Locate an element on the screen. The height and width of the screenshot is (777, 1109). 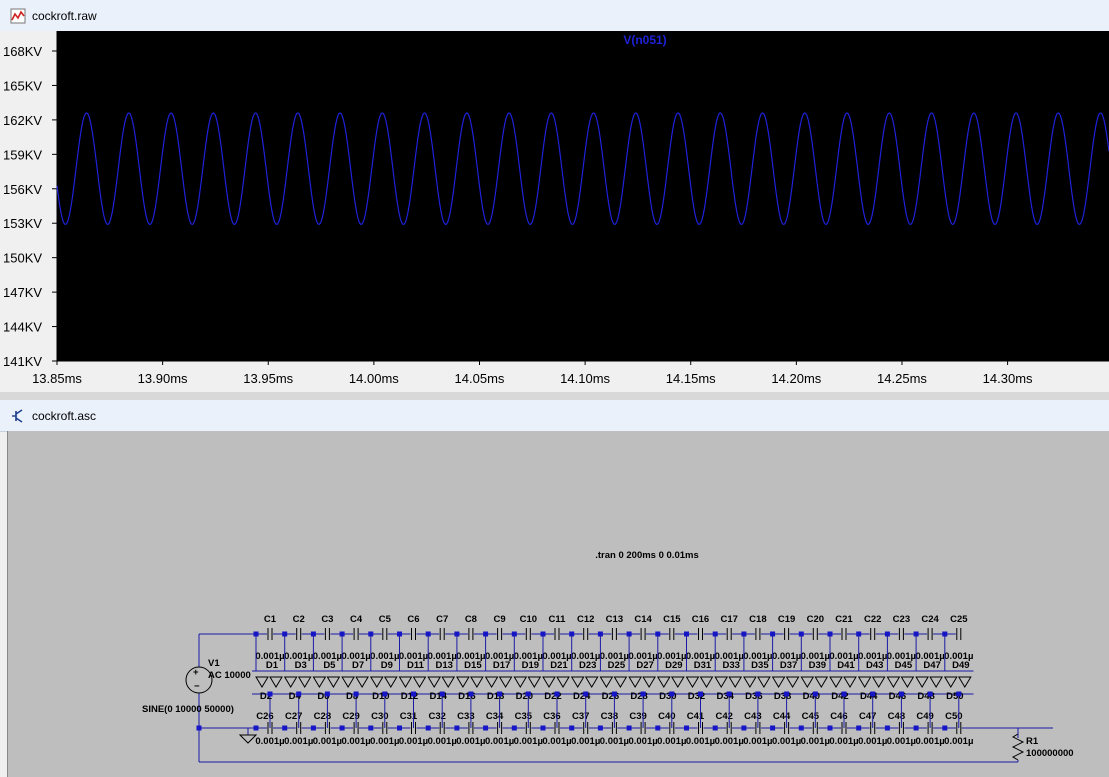
diode-D13 is located at coordinates (434, 682).